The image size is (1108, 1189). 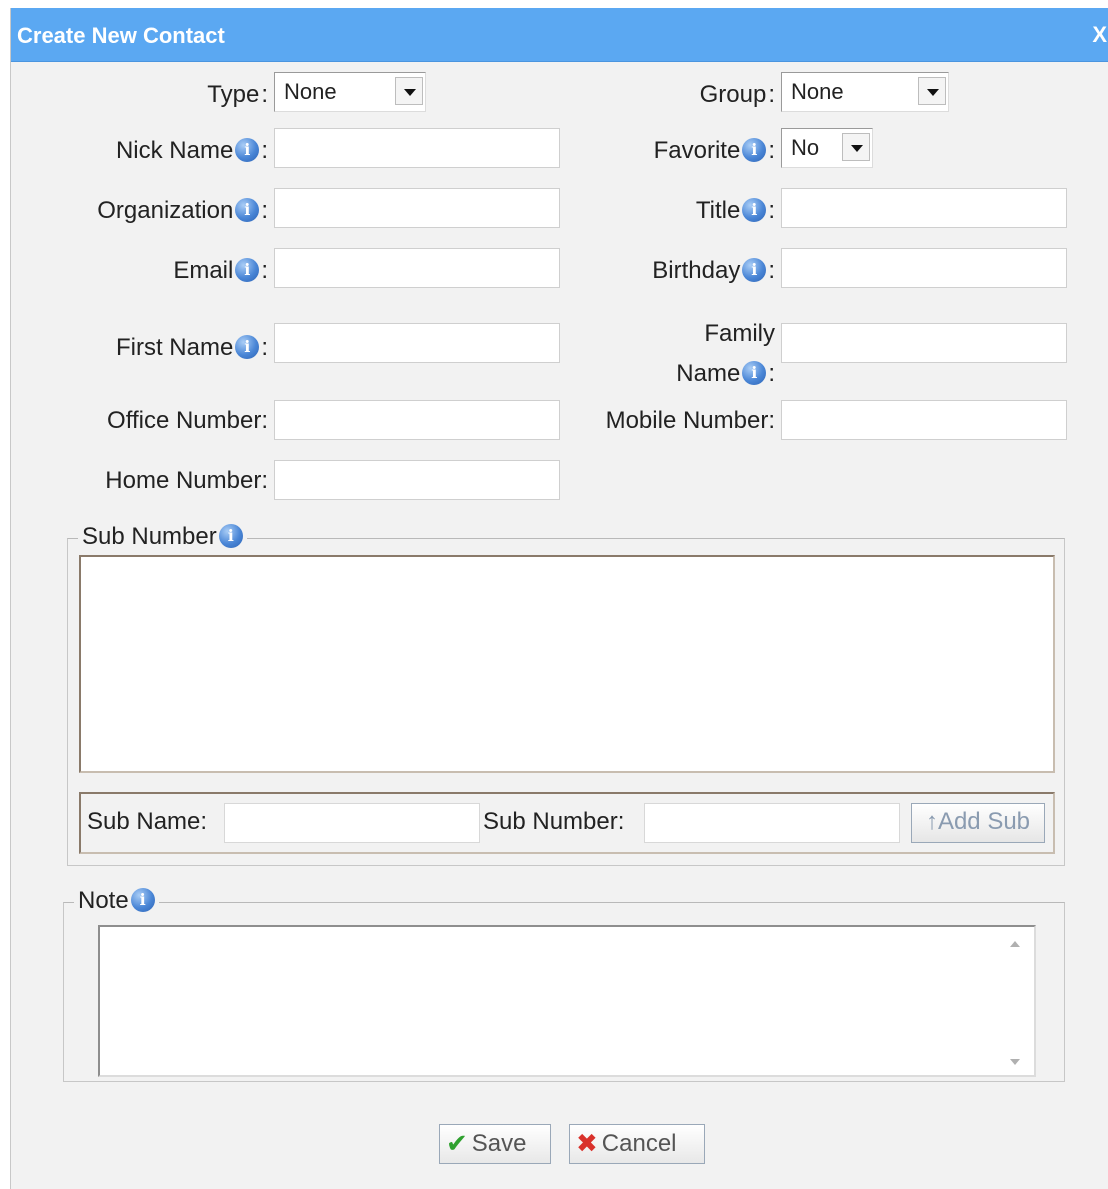 What do you see at coordinates (714, 150) in the screenshot?
I see `favorite-label: Favorite i:` at bounding box center [714, 150].